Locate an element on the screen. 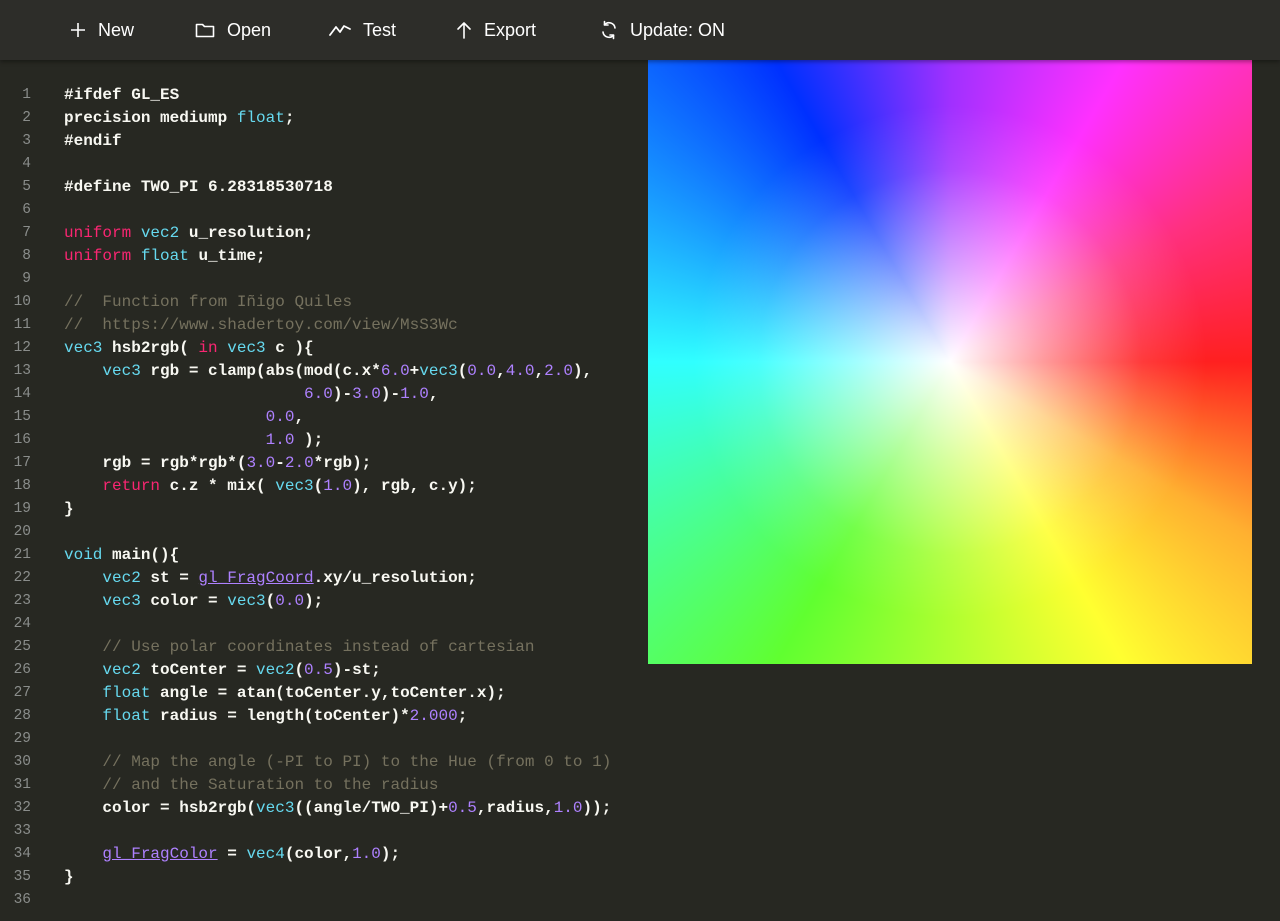 Image resolution: width=1280 pixels, height=921 pixels. line-number: 5 is located at coordinates (26, 187).